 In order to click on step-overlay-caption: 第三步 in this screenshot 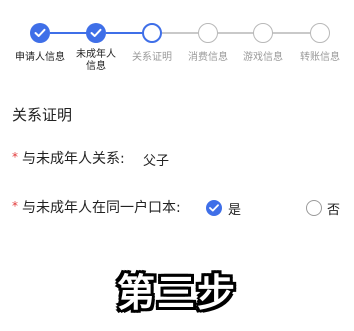, I will do `click(176, 293)`.